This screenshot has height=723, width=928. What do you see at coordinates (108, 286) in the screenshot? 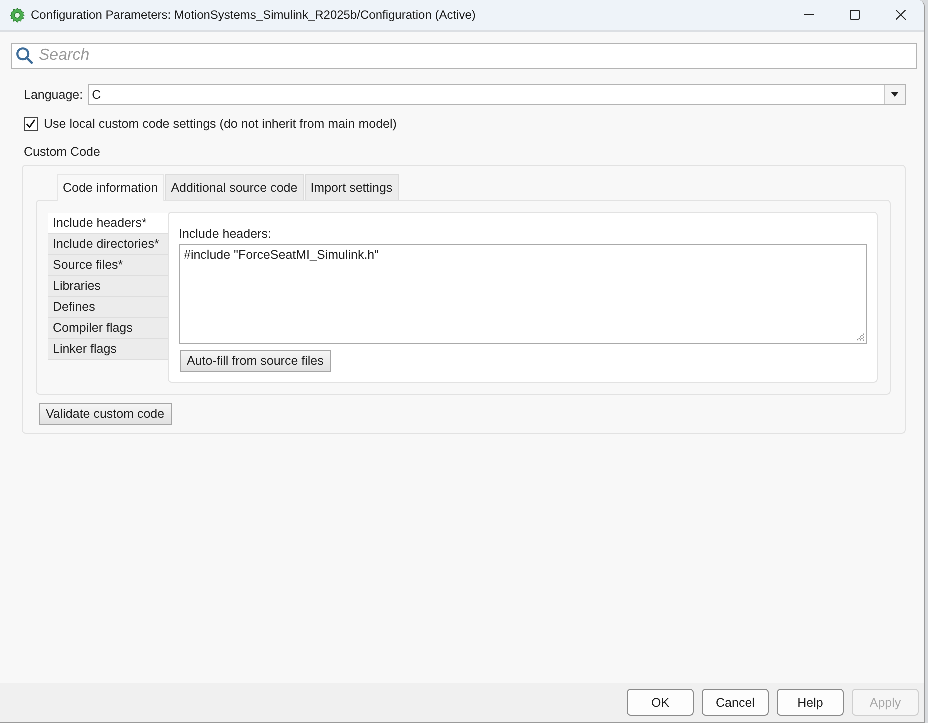
I see `category-item: Libraries` at bounding box center [108, 286].